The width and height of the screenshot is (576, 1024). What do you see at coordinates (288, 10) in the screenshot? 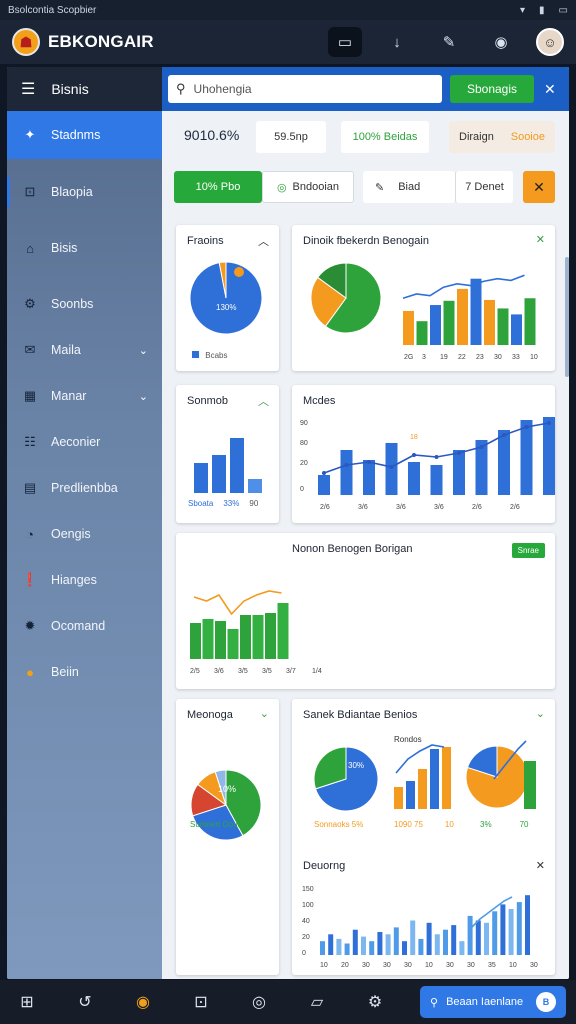
I see `system-bar: Bsolcontia Scopbier ▾ ▮ ▭` at bounding box center [288, 10].